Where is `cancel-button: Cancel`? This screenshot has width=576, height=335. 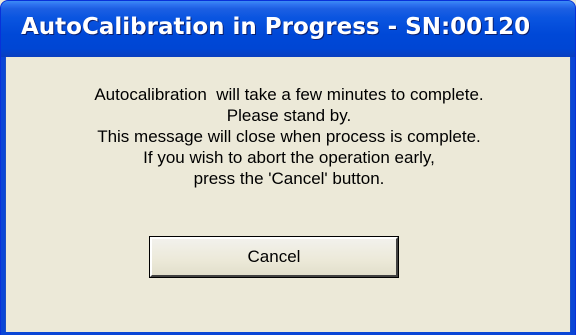 cancel-button: Cancel is located at coordinates (274, 257).